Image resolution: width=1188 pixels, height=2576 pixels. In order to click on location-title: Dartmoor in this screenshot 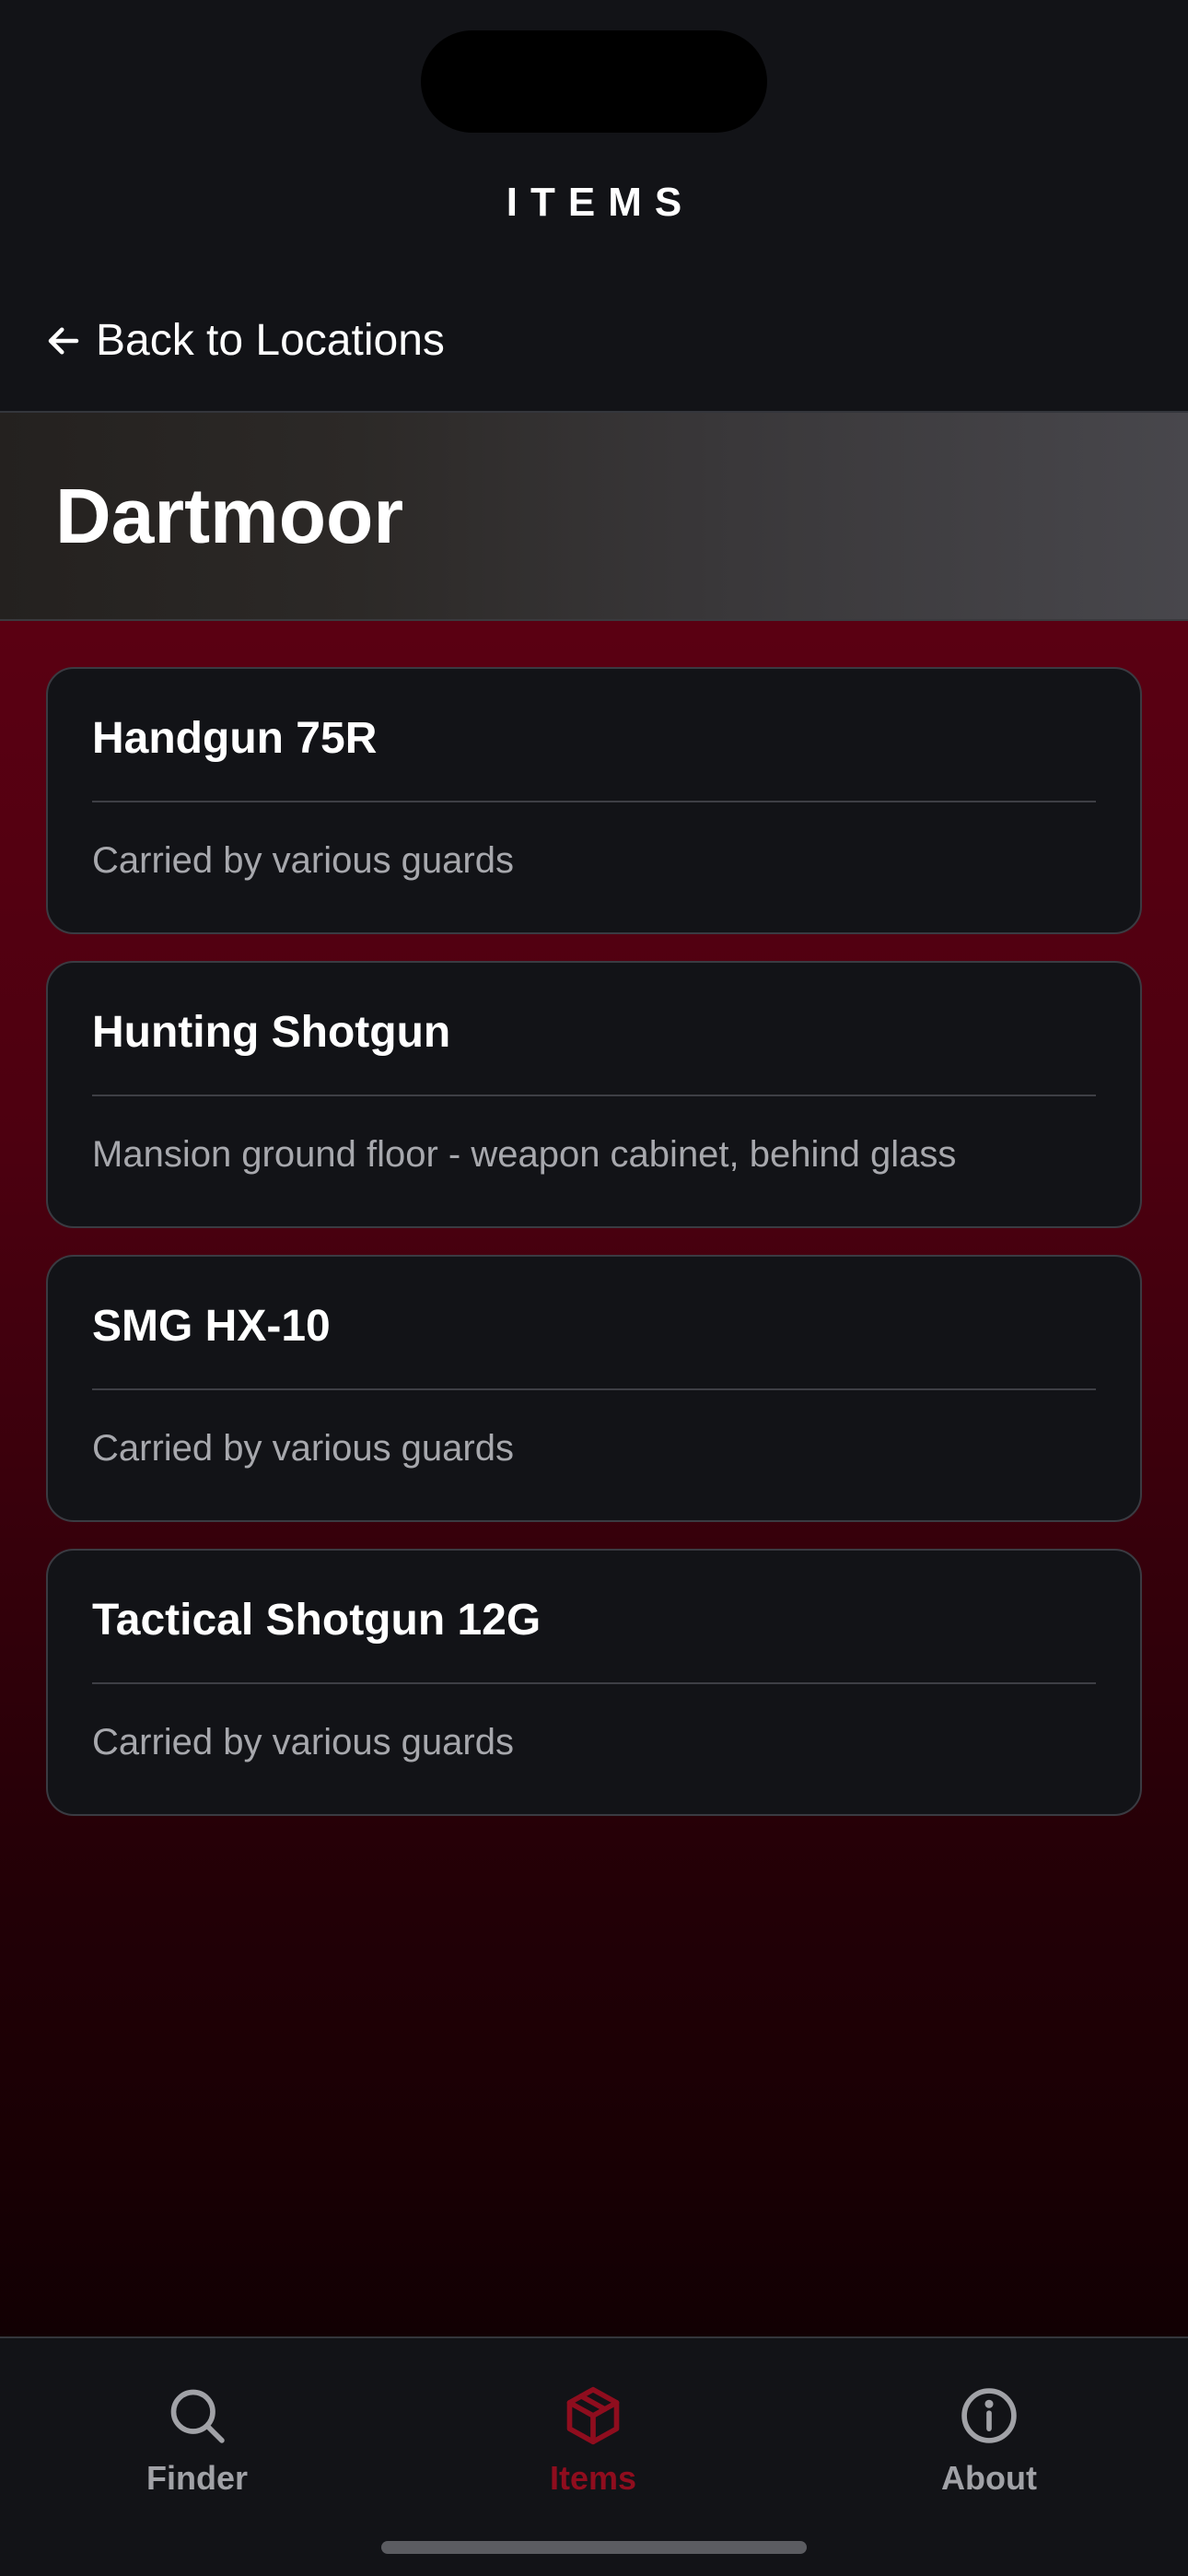, I will do `click(230, 516)`.